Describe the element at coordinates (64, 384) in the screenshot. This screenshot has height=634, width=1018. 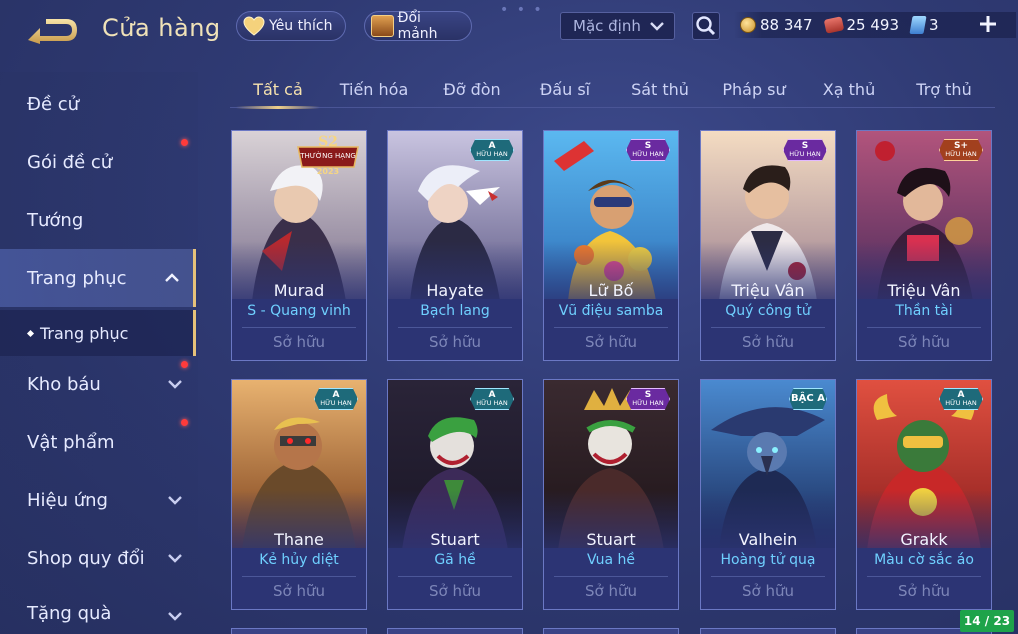
I see `sidebar-item-label: Kho báu` at that location.